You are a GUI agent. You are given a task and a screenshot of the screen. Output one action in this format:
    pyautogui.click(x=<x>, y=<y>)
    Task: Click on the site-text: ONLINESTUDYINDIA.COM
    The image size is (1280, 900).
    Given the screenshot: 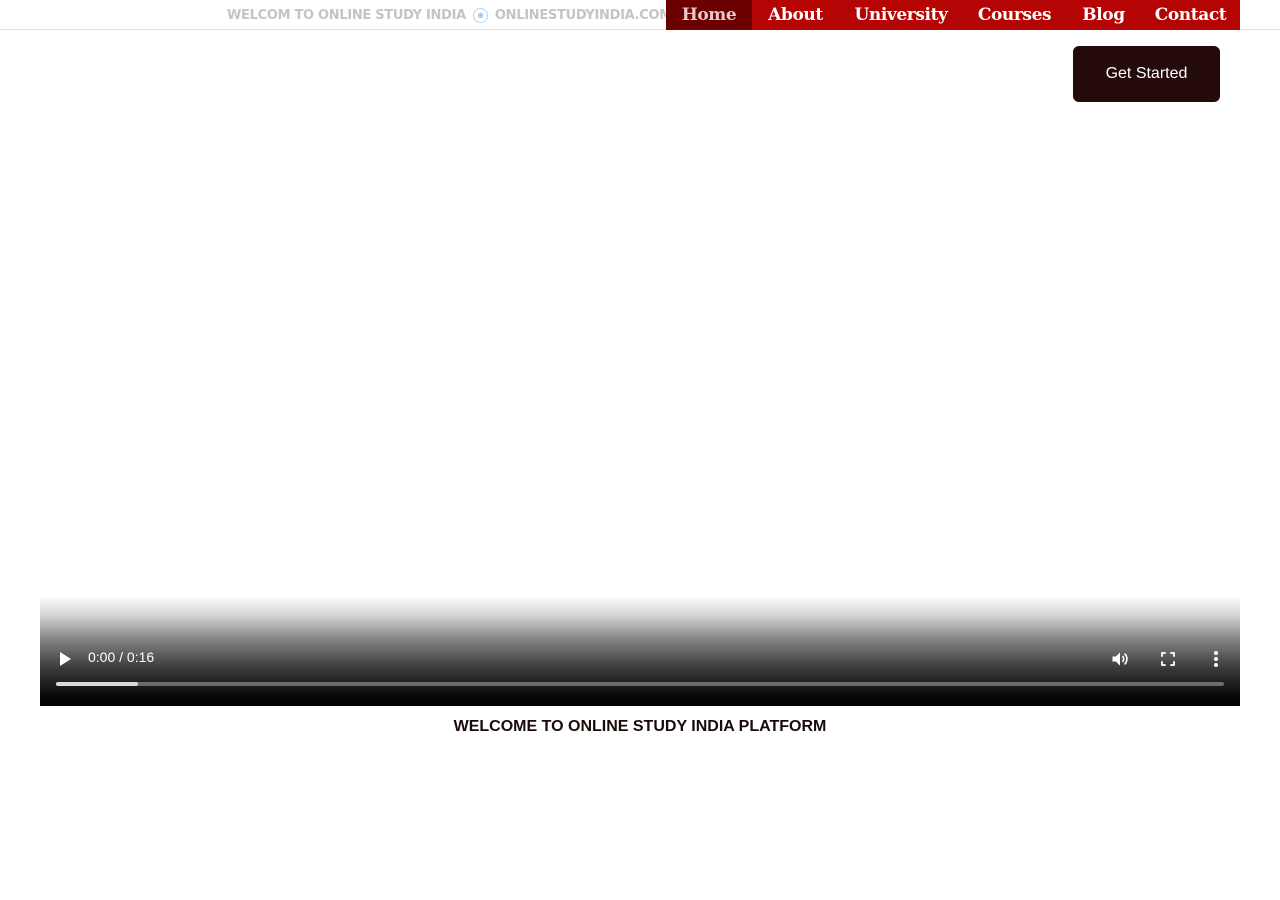 What is the action you would take?
    pyautogui.click(x=583, y=15)
    